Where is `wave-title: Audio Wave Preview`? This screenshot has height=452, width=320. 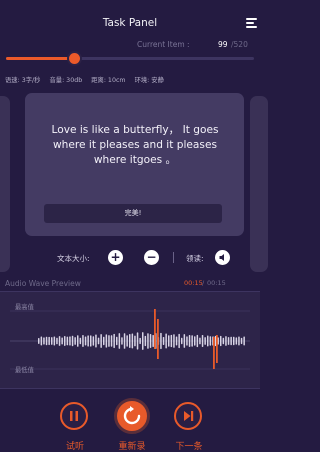 wave-title: Audio Wave Preview is located at coordinates (43, 283).